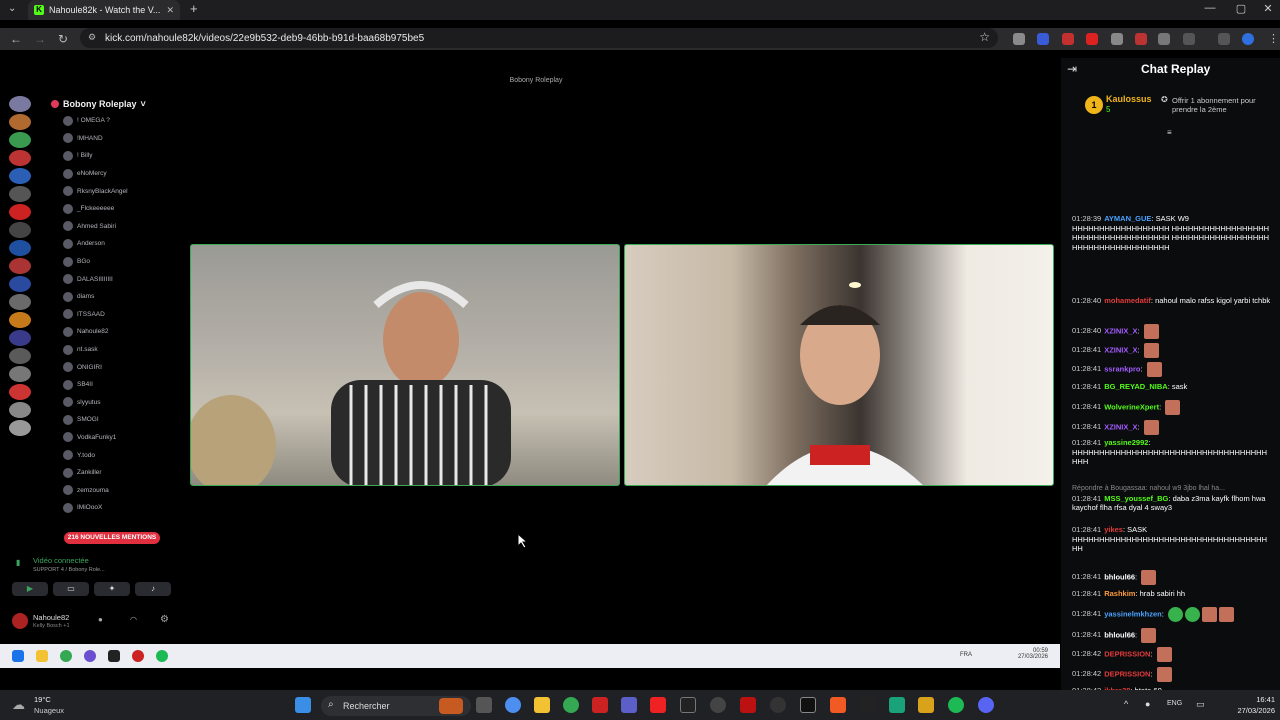 The image size is (1280, 720). What do you see at coordinates (718, 705) in the screenshot?
I see `settings-icon` at bounding box center [718, 705].